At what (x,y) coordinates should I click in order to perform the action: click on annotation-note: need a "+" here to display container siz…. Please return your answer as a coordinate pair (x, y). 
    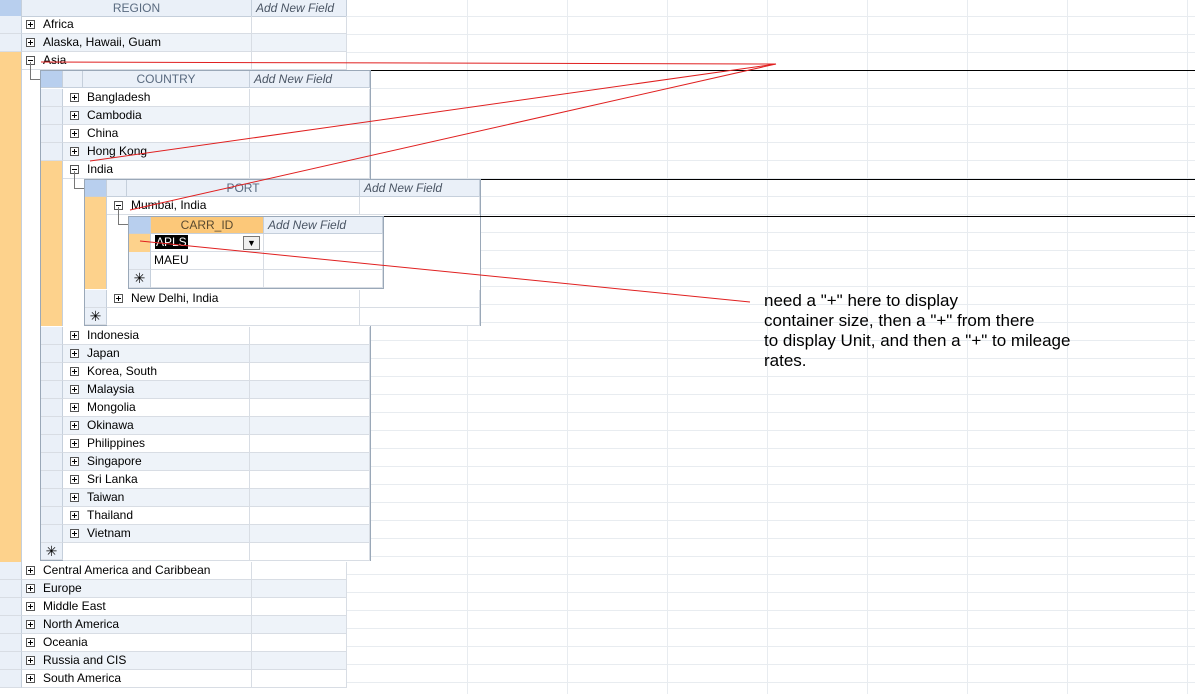
    Looking at the image, I should click on (917, 331).